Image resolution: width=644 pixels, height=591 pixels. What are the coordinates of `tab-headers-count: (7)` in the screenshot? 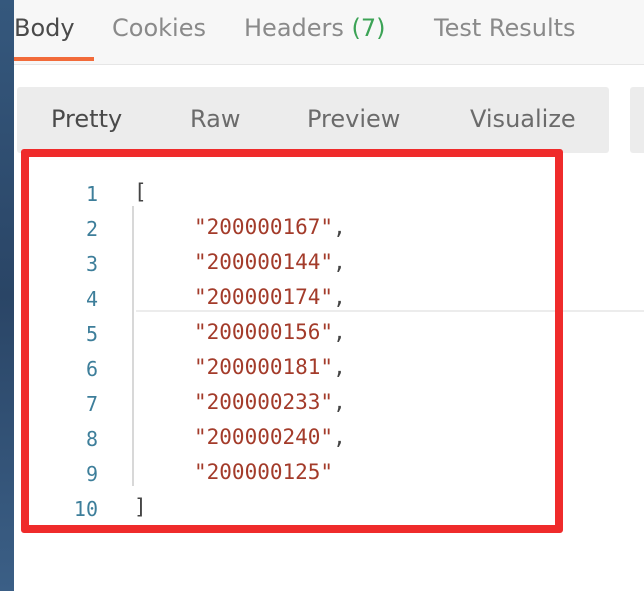 It's located at (368, 28).